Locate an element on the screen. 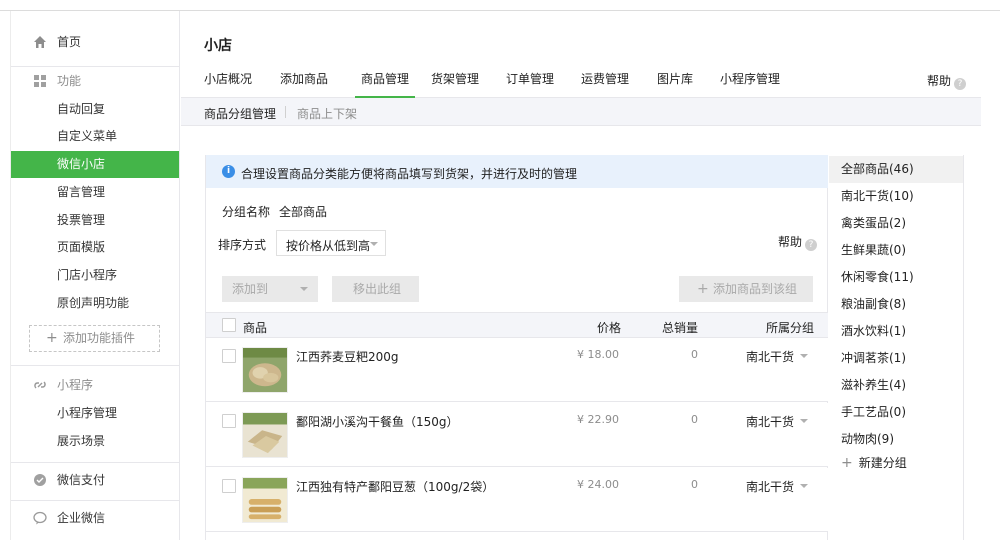 Image resolution: width=1000 pixels, height=540 pixels. group-name-value: 全部商品 is located at coordinates (303, 212).